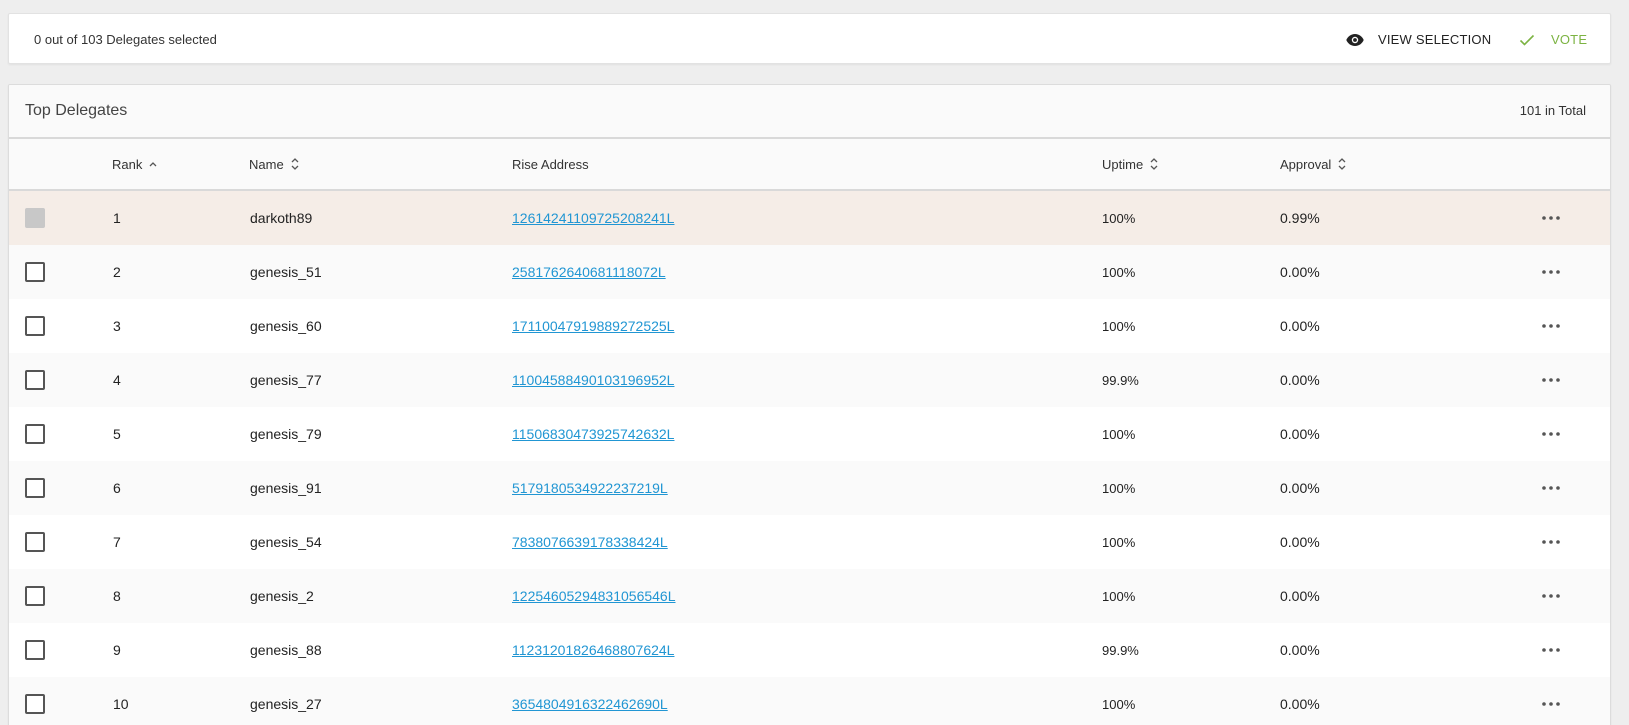 The image size is (1629, 725). What do you see at coordinates (286, 704) in the screenshot?
I see `delegate-name: genesis_27` at bounding box center [286, 704].